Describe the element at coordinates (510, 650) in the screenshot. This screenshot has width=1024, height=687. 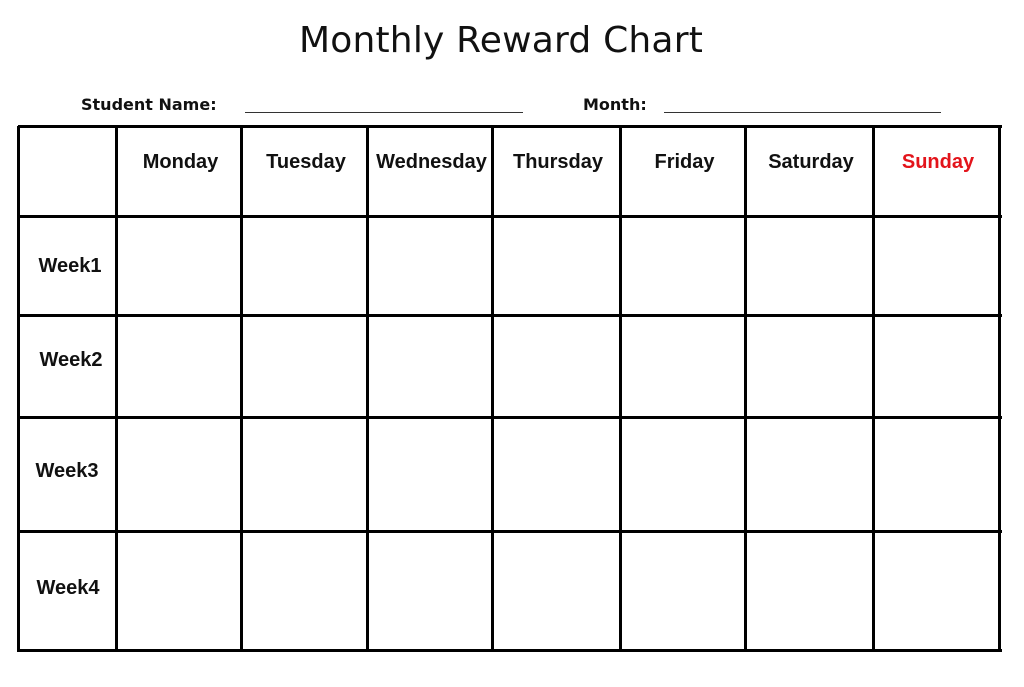
I see `table-border-bottom` at that location.